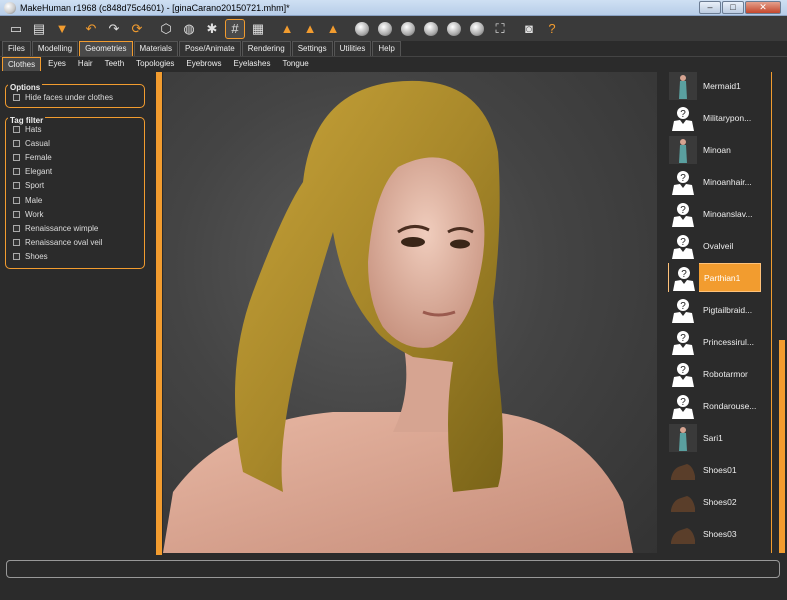 This screenshot has width=787, height=600. Describe the element at coordinates (35, 186) in the screenshot. I see `tag-label: Sport` at that location.